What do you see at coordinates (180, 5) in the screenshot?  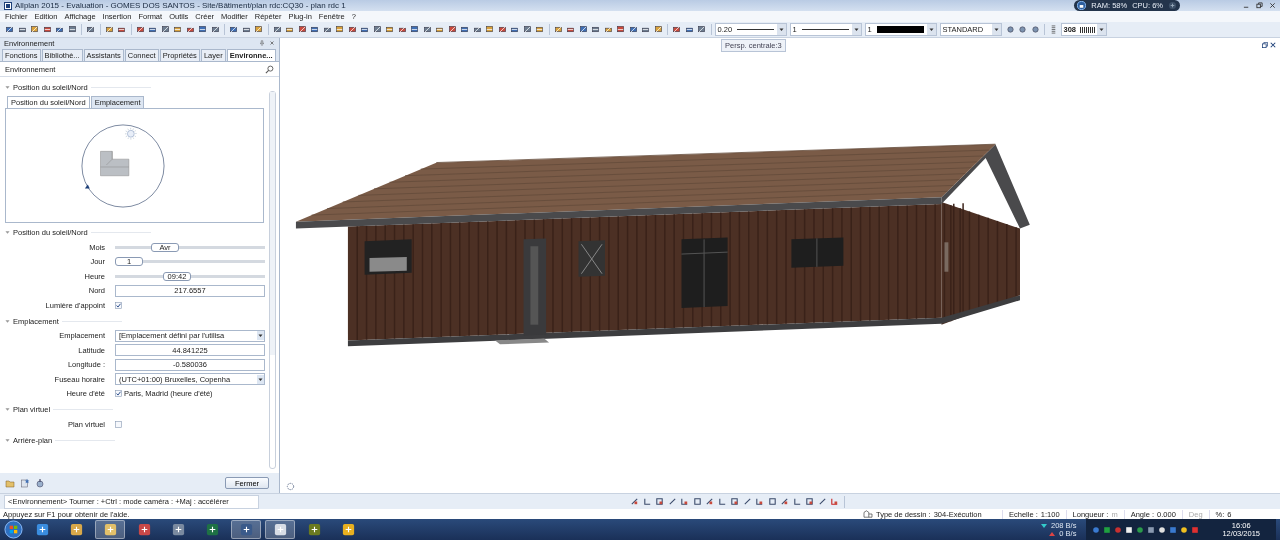 I see `window-title: Allplan 2015 - Evaluation - GOMES DOS SANTOS - Site/Bâtiment/plan rdc:CQ30 - plan rdc 1` at bounding box center [180, 5].